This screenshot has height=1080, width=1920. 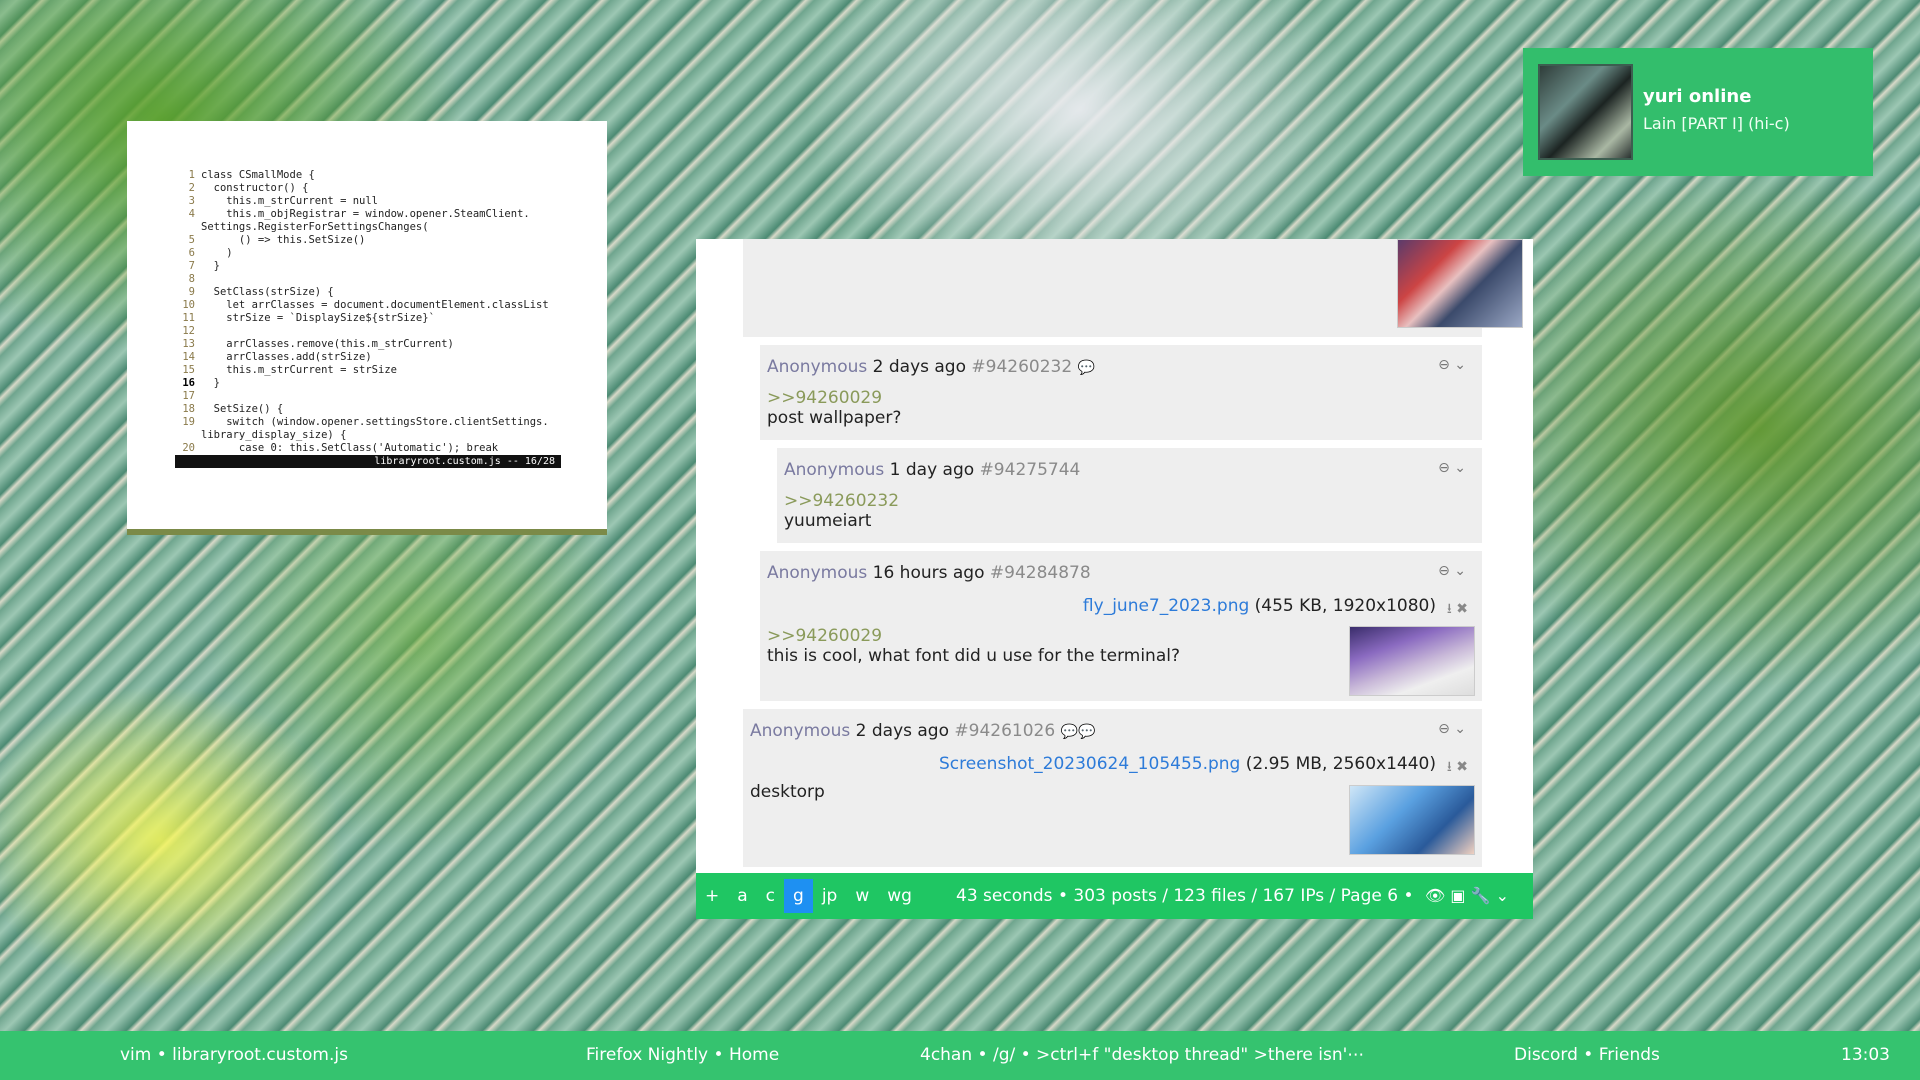 What do you see at coordinates (380, 396) in the screenshot?
I see `code-line: 17` at bounding box center [380, 396].